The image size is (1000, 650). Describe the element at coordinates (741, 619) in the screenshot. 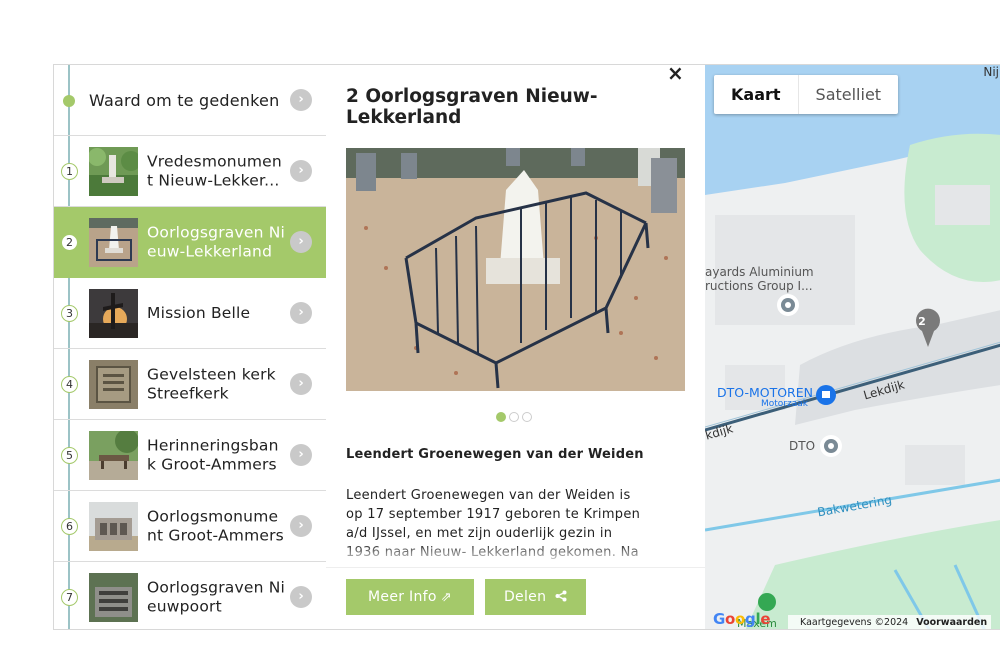

I see `google-logo: Google` at that location.